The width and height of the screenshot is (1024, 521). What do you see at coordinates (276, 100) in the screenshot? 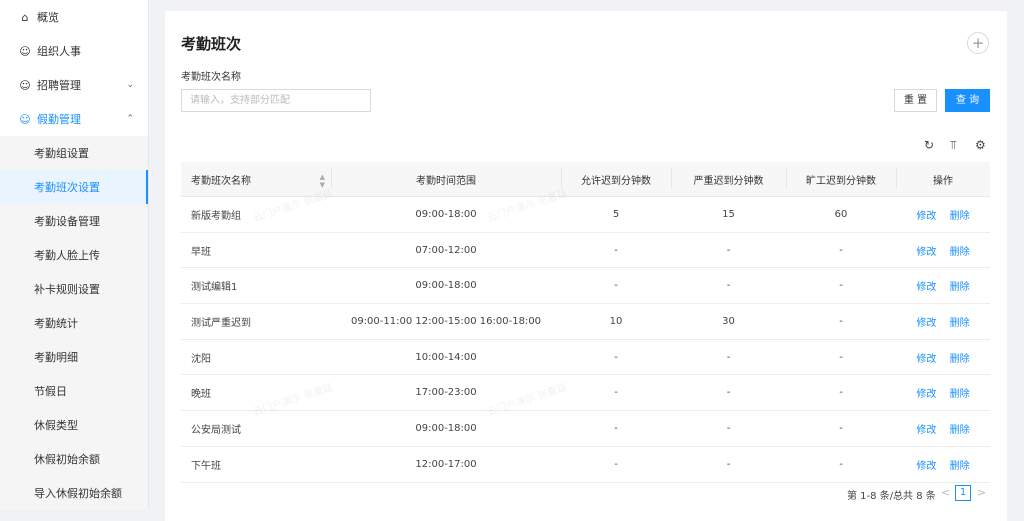
I see `shift-name-input` at bounding box center [276, 100].